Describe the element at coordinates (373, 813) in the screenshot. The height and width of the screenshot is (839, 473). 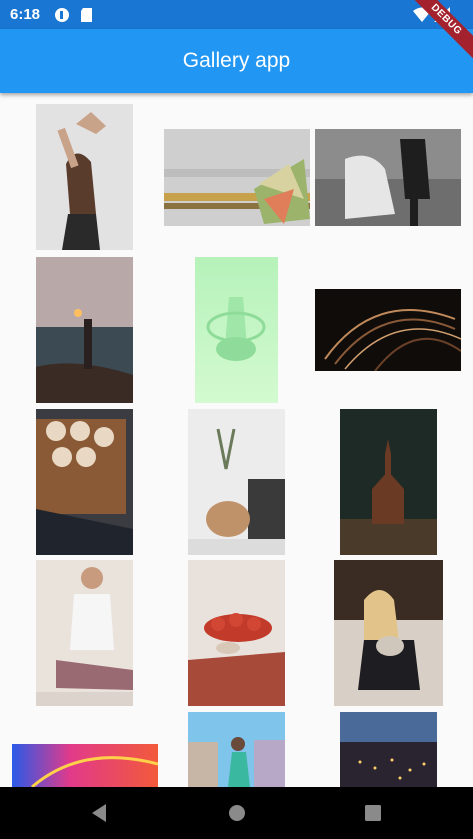
I see `recents-icon` at that location.